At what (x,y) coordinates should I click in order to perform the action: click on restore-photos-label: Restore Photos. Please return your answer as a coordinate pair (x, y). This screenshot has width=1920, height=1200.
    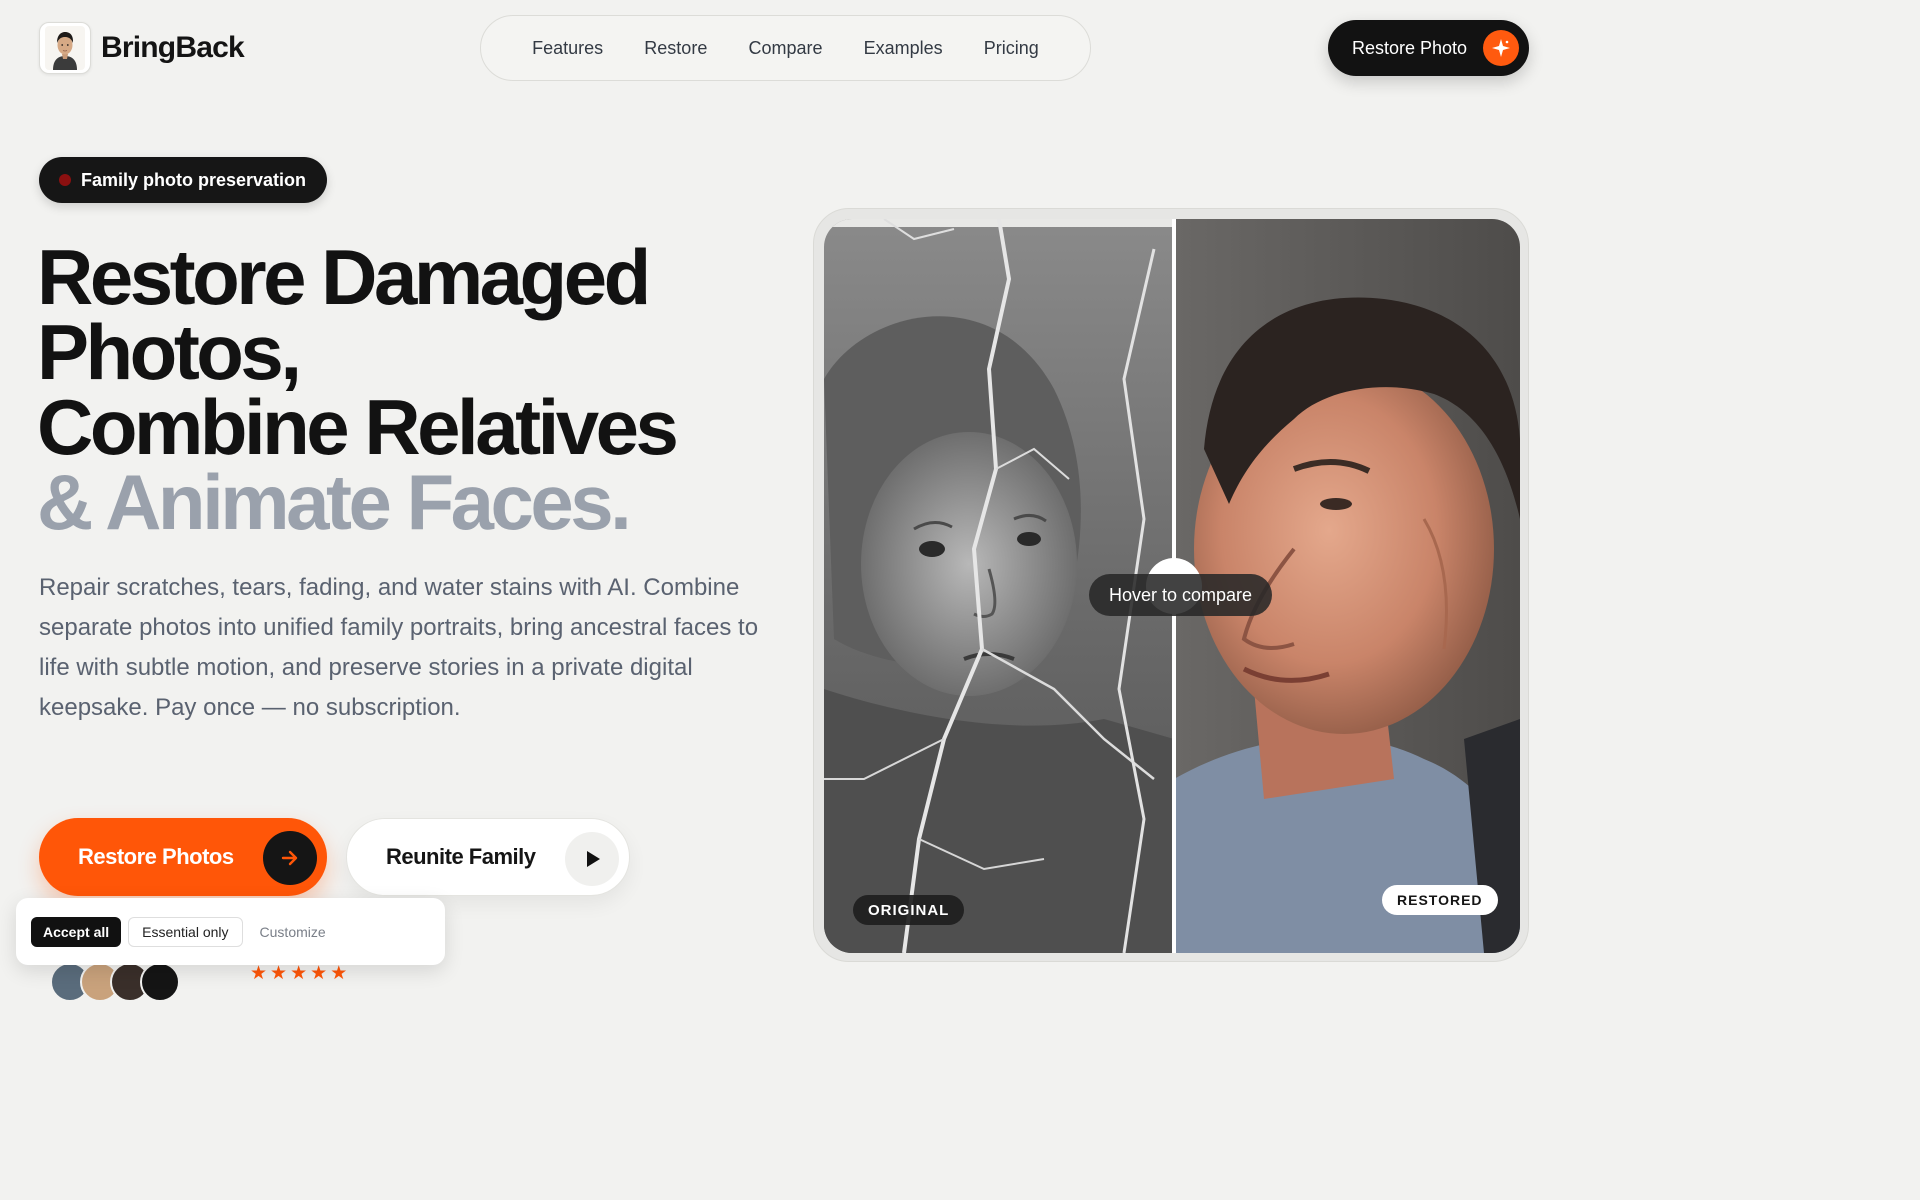
    Looking at the image, I should click on (156, 856).